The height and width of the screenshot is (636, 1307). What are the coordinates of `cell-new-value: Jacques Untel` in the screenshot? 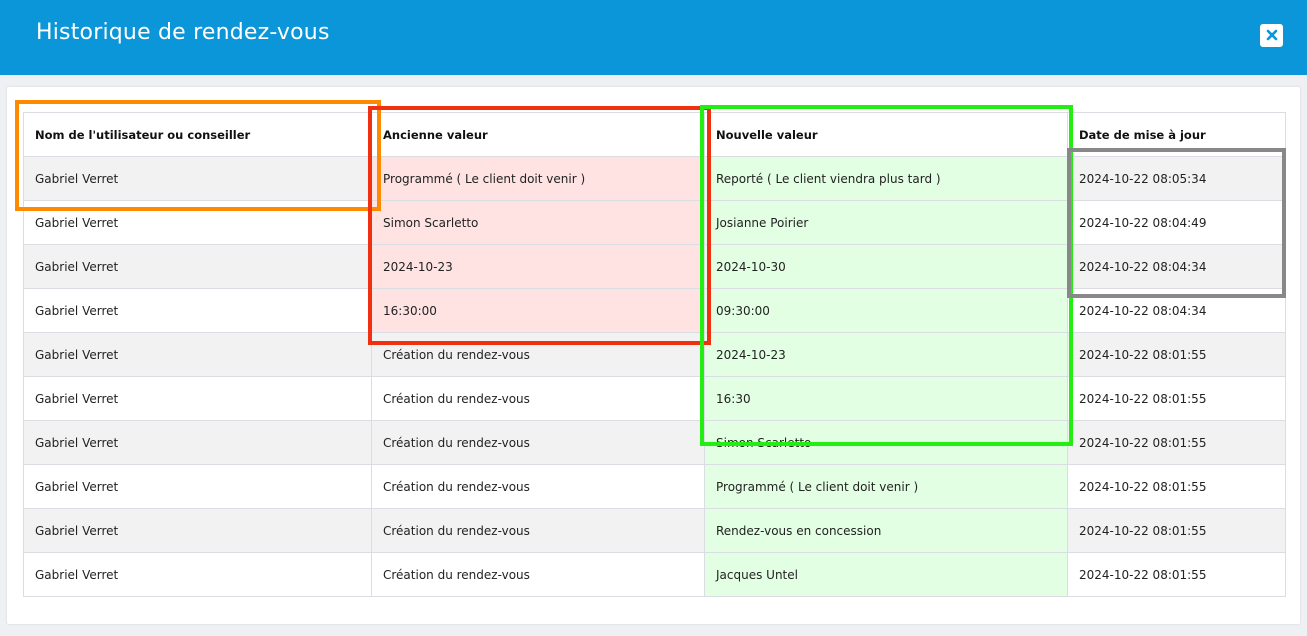 It's located at (886, 574).